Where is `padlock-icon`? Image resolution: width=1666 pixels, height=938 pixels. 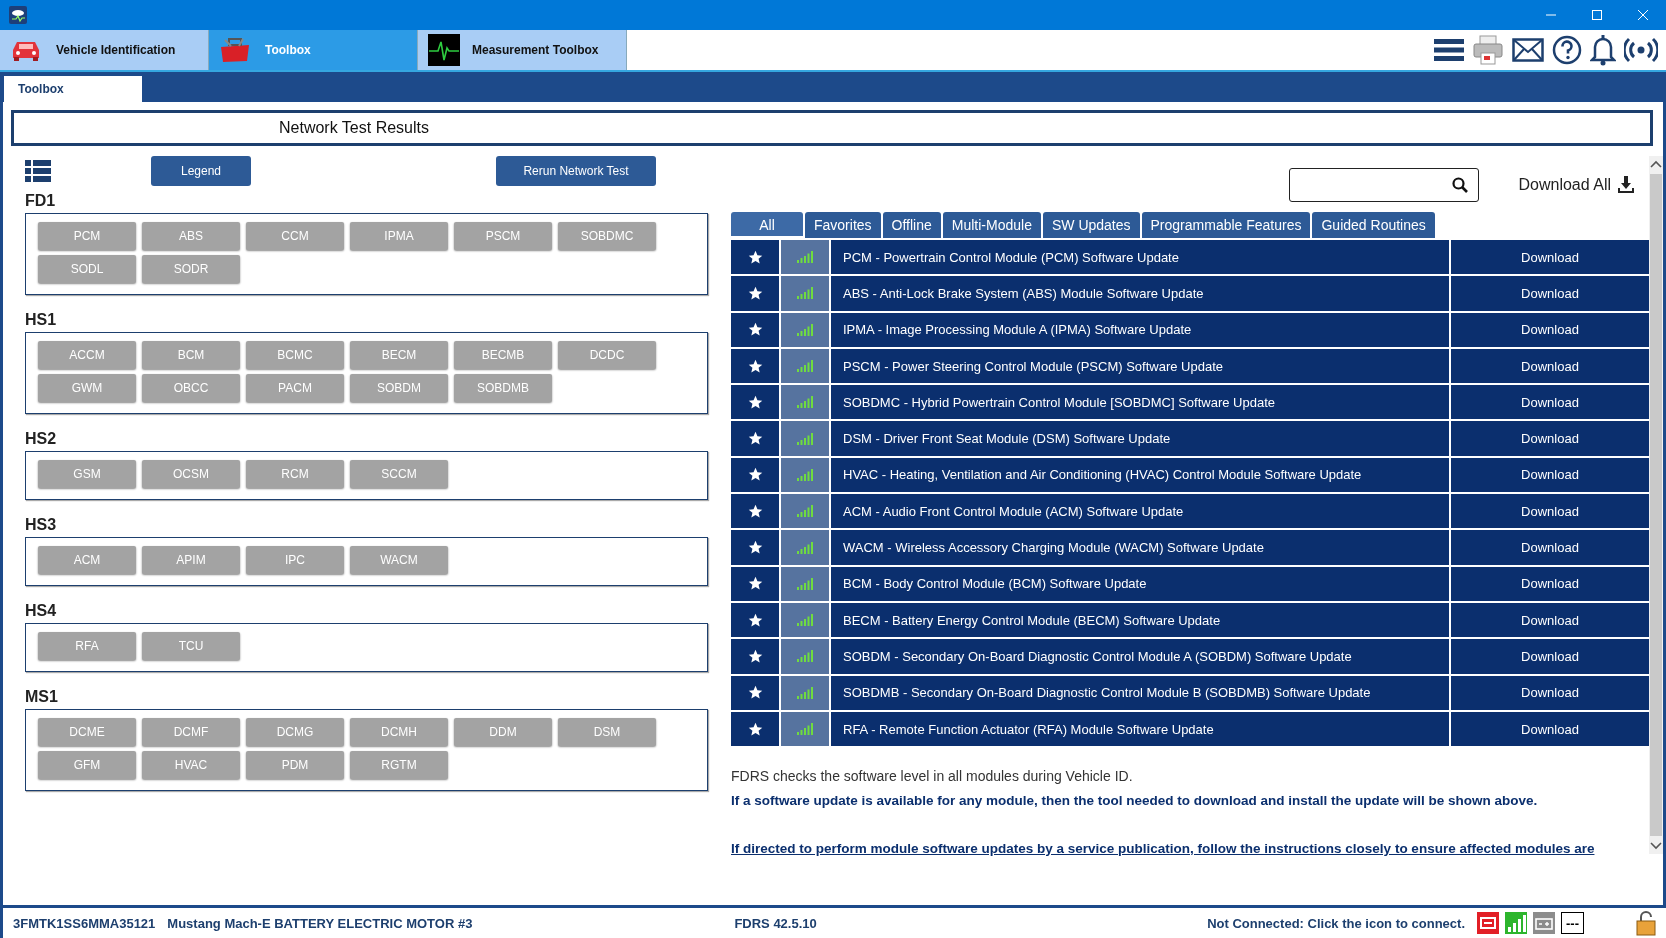
padlock-icon is located at coordinates (1646, 923).